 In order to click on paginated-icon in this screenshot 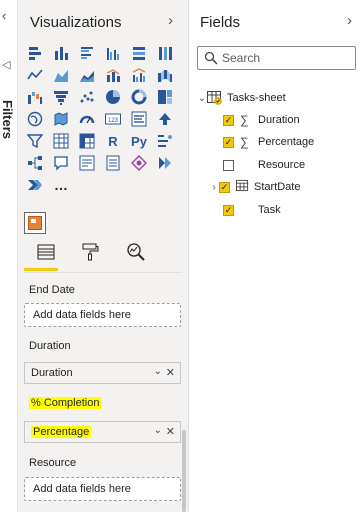, I will do `click(113, 163)`.